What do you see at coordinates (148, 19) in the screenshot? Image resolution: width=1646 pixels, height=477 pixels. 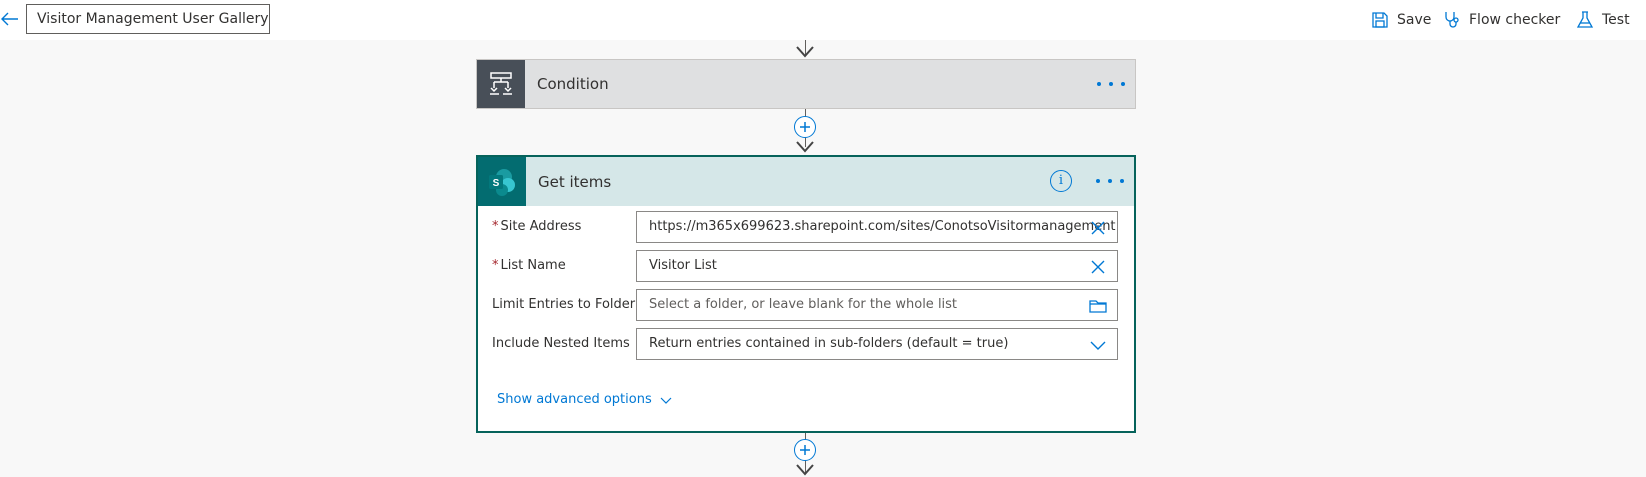 I see `flow-name-field: Visitor Management User Gallery` at bounding box center [148, 19].